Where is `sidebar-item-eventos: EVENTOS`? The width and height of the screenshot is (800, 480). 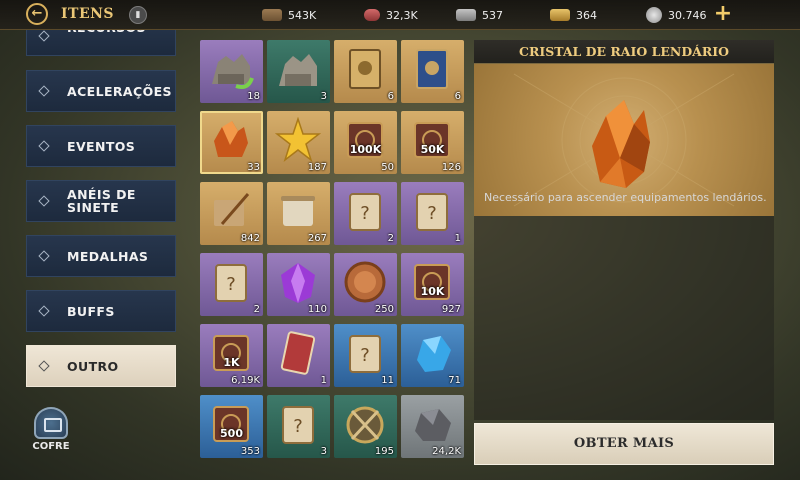 sidebar-item-eventos: EVENTOS is located at coordinates (101, 146).